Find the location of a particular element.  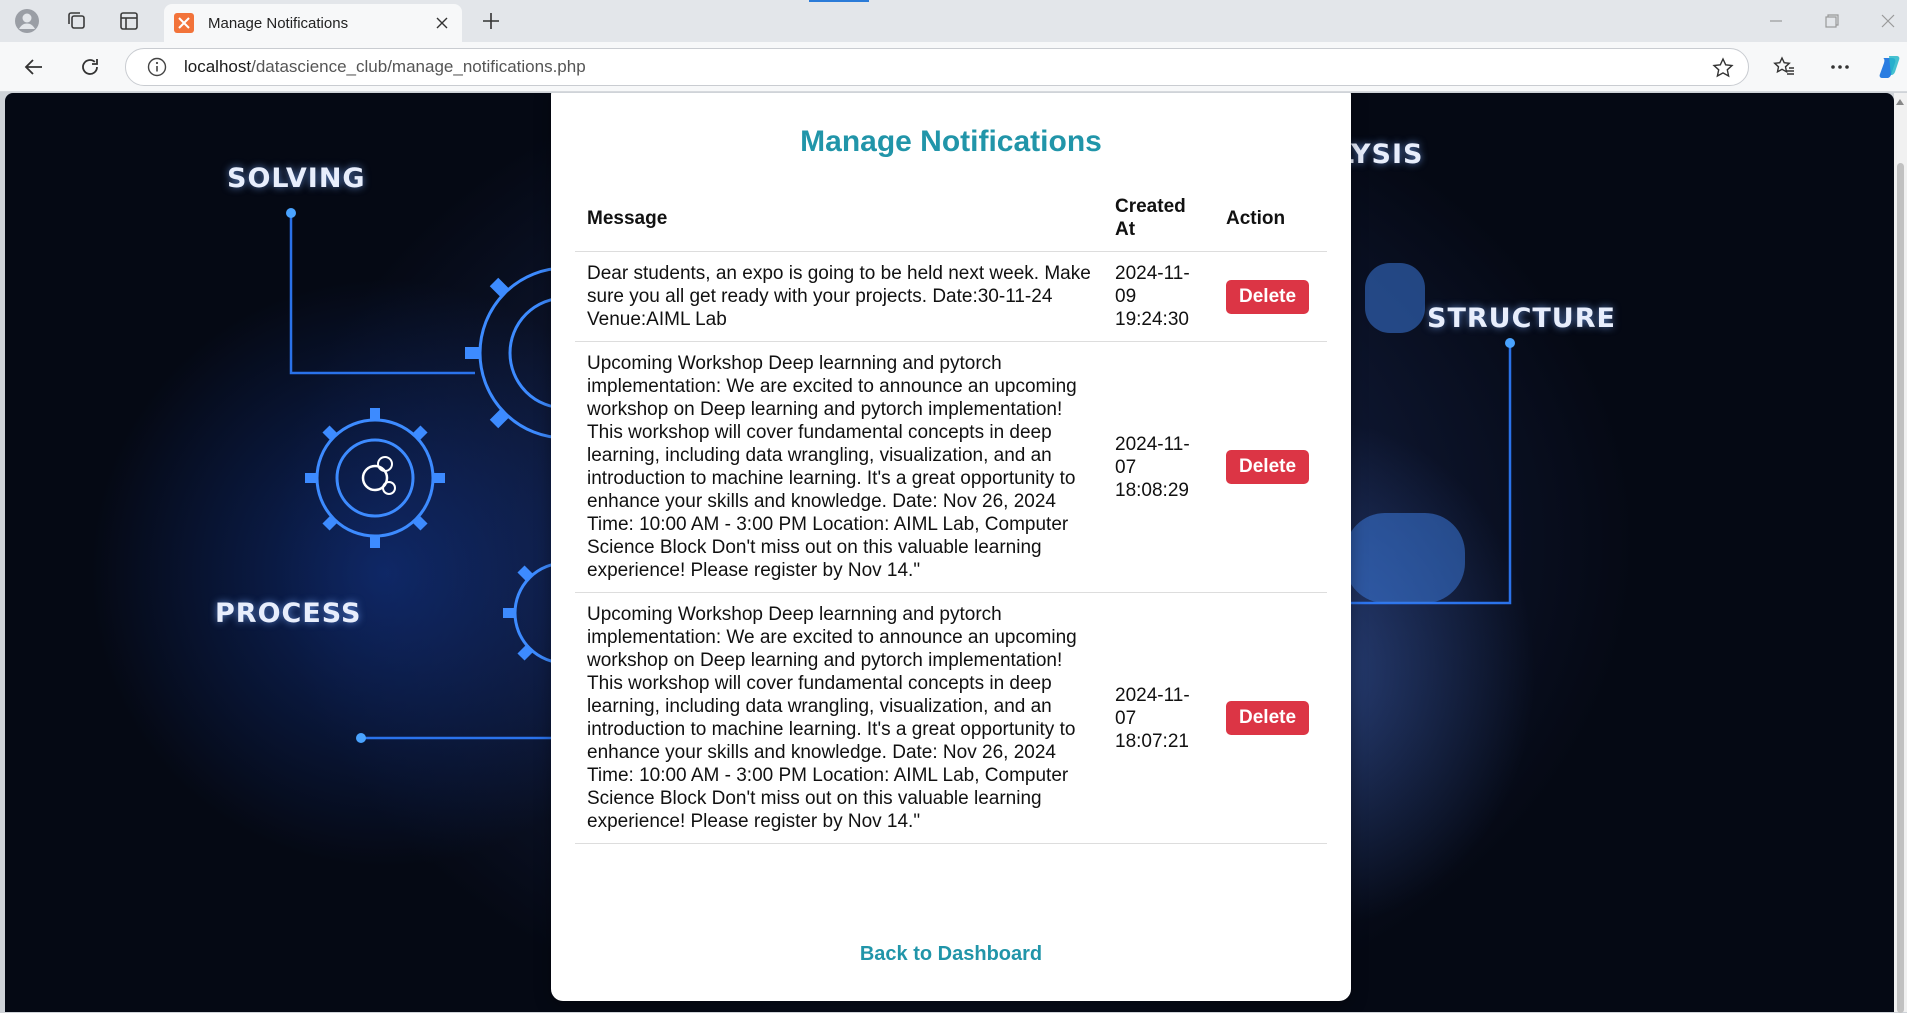

tab-manage-notifications: Manage Notifications is located at coordinates (313, 23).